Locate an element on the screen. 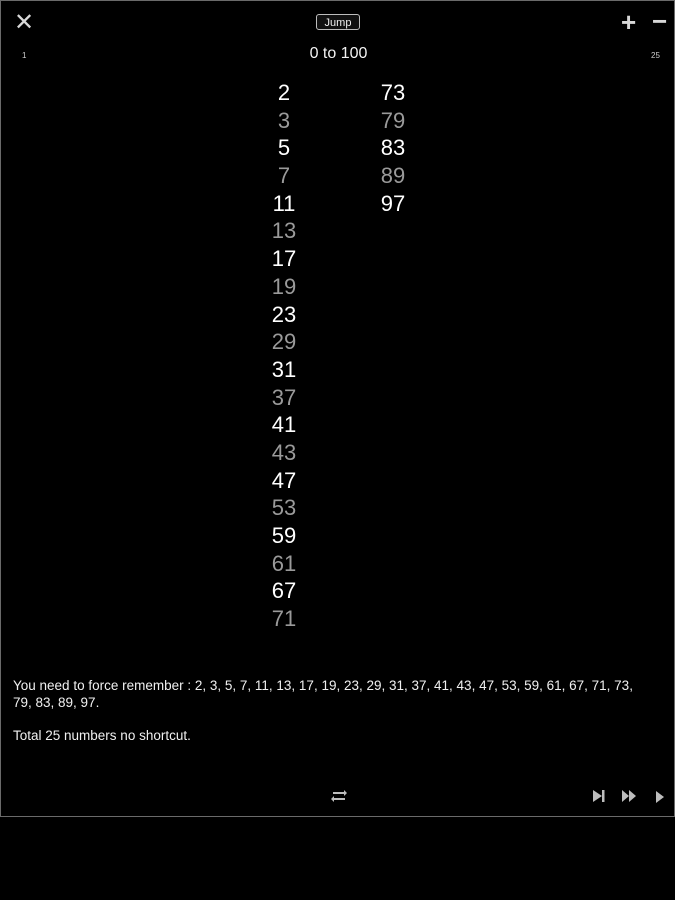  number-item: 37 is located at coordinates (284, 397).